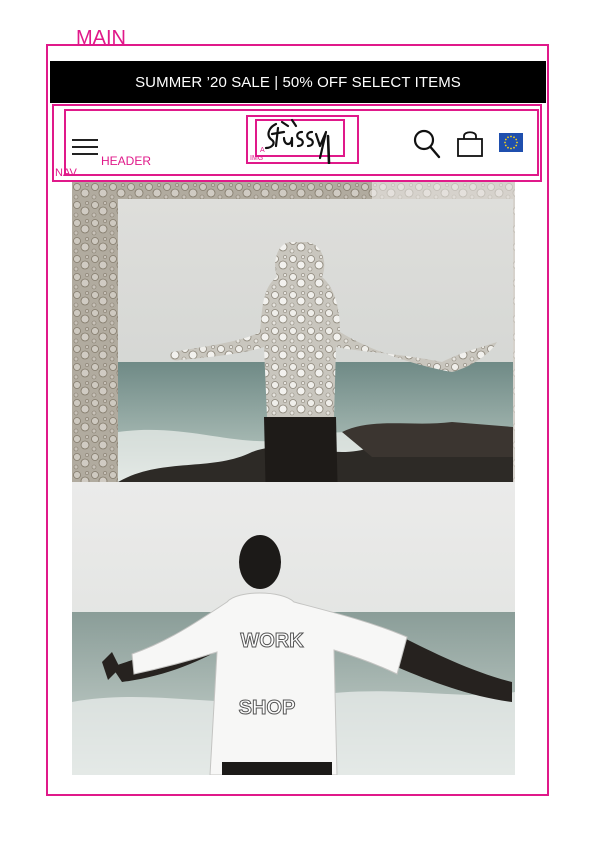 The height and width of the screenshot is (842, 595). I want to click on shopping-bag-icon, so click(470, 144).